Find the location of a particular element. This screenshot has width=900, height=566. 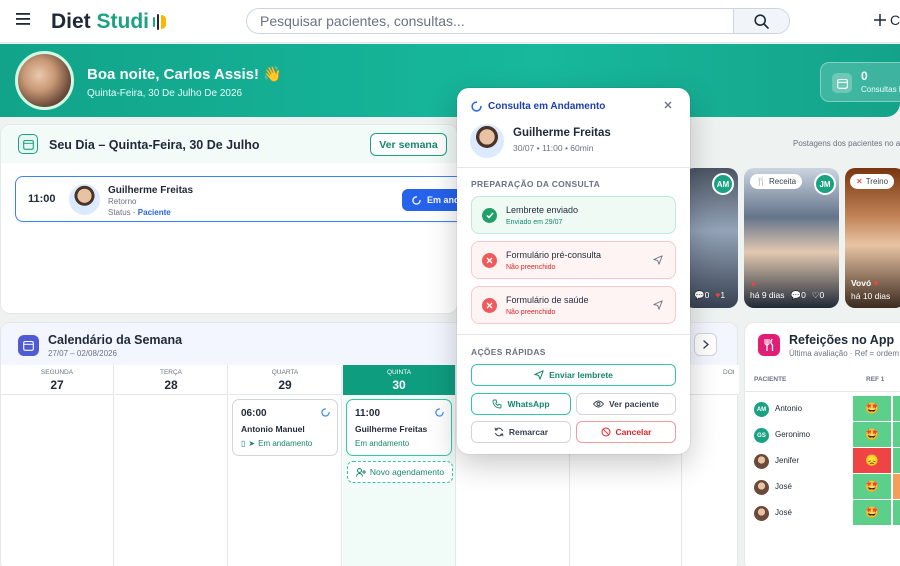

prep-item-title: Formulário de saúde is located at coordinates (547, 300).